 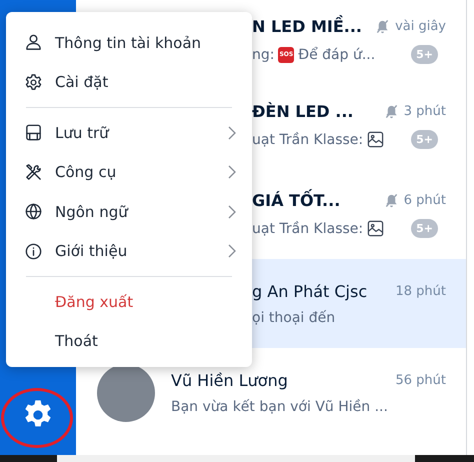 I want to click on conversation-name: g An Phát Cjsc, so click(x=310, y=291).